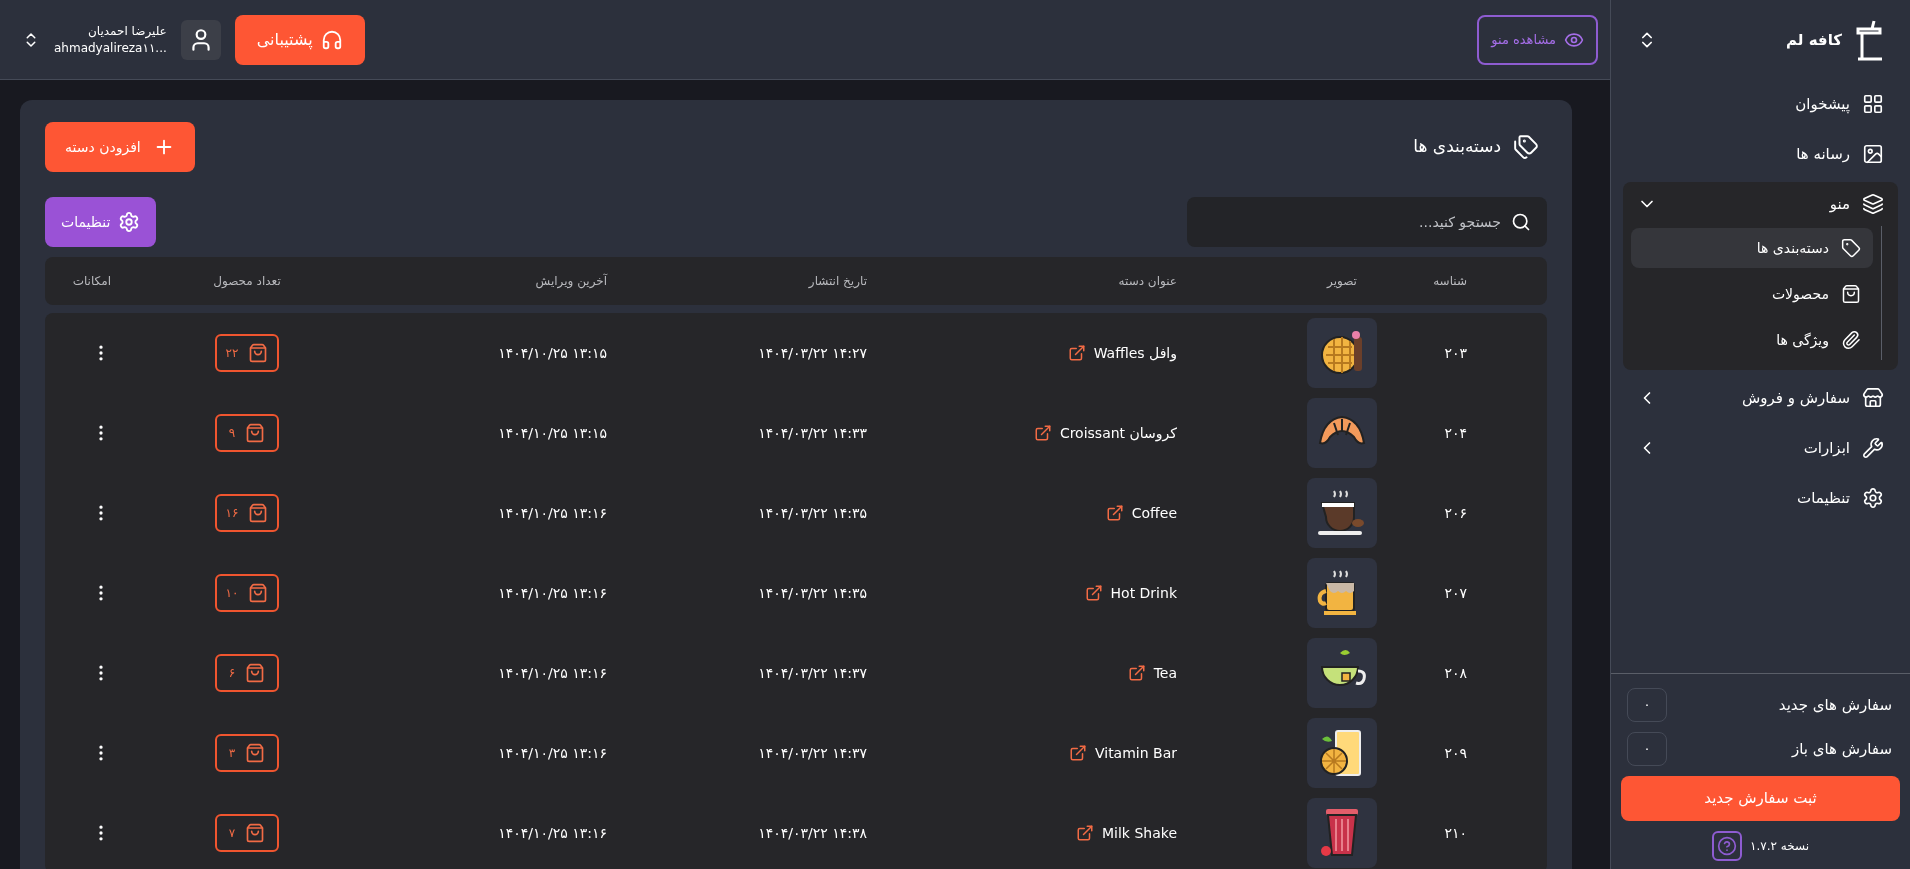 The width and height of the screenshot is (1910, 869). What do you see at coordinates (1457, 147) in the screenshot?
I see `page-title: دسته‌بندی ها` at bounding box center [1457, 147].